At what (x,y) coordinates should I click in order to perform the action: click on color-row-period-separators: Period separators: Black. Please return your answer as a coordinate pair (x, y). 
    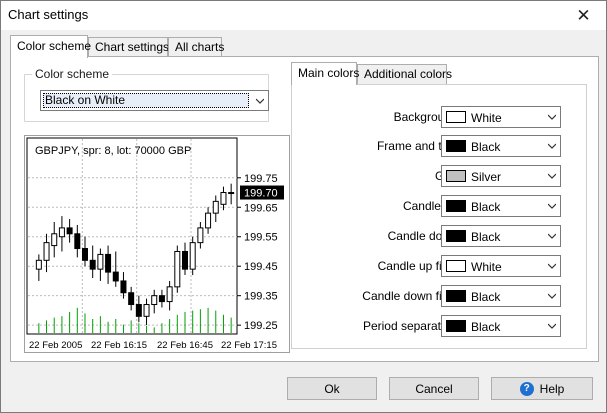
    Looking at the image, I should click on (440, 326).